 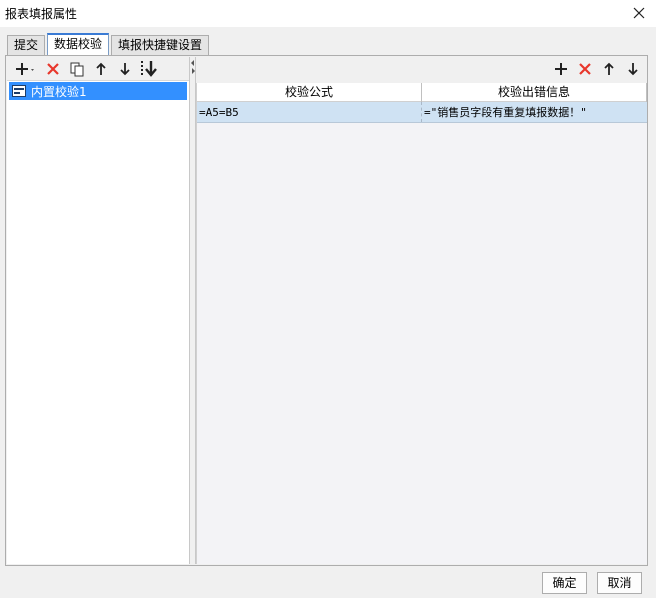 I want to click on column-header-formula: 校验公式, so click(x=309, y=92).